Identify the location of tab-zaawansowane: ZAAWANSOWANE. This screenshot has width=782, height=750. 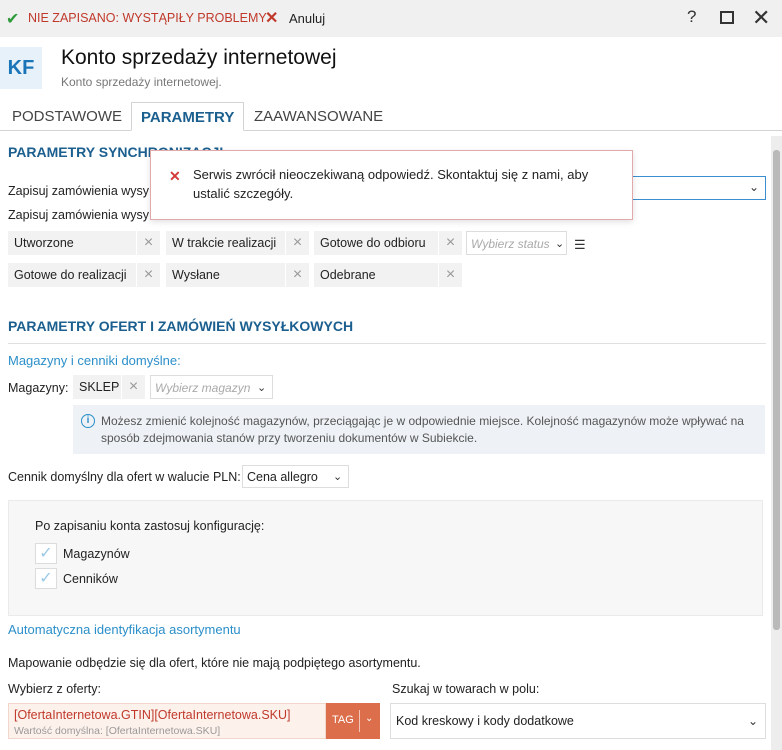
(318, 116).